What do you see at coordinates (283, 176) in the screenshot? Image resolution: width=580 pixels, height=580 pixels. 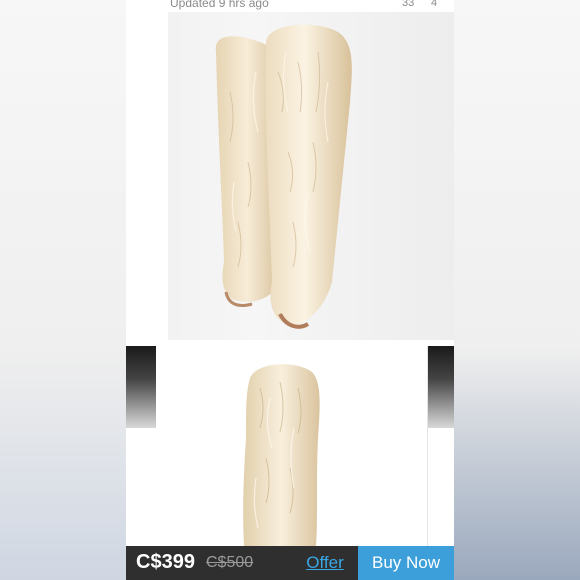 I see `fur-boots-pair-image` at bounding box center [283, 176].